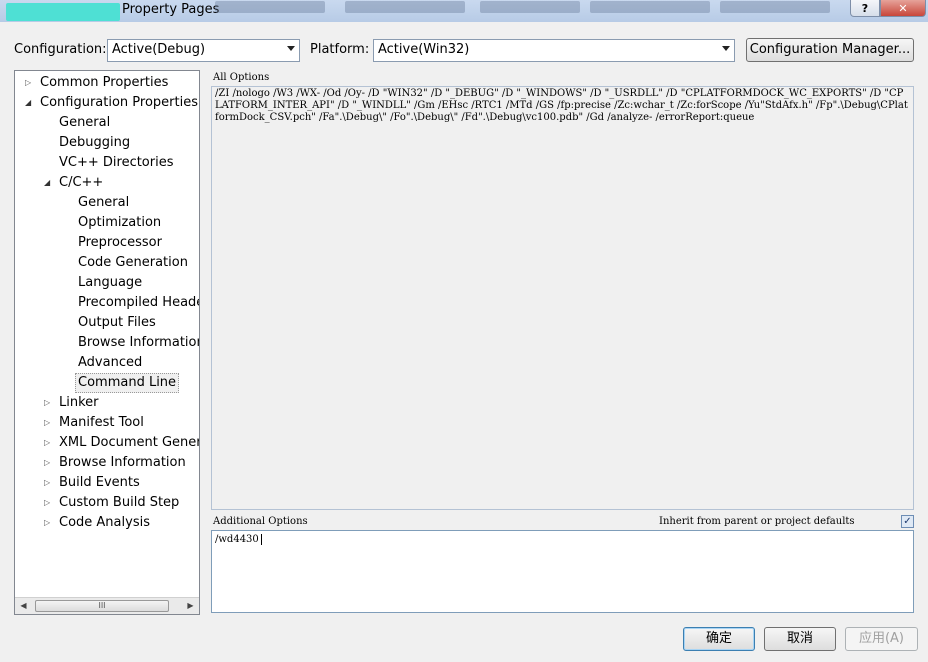 Image resolution: width=928 pixels, height=662 pixels. I want to click on tree-item-build-events: Build Events, so click(99, 483).